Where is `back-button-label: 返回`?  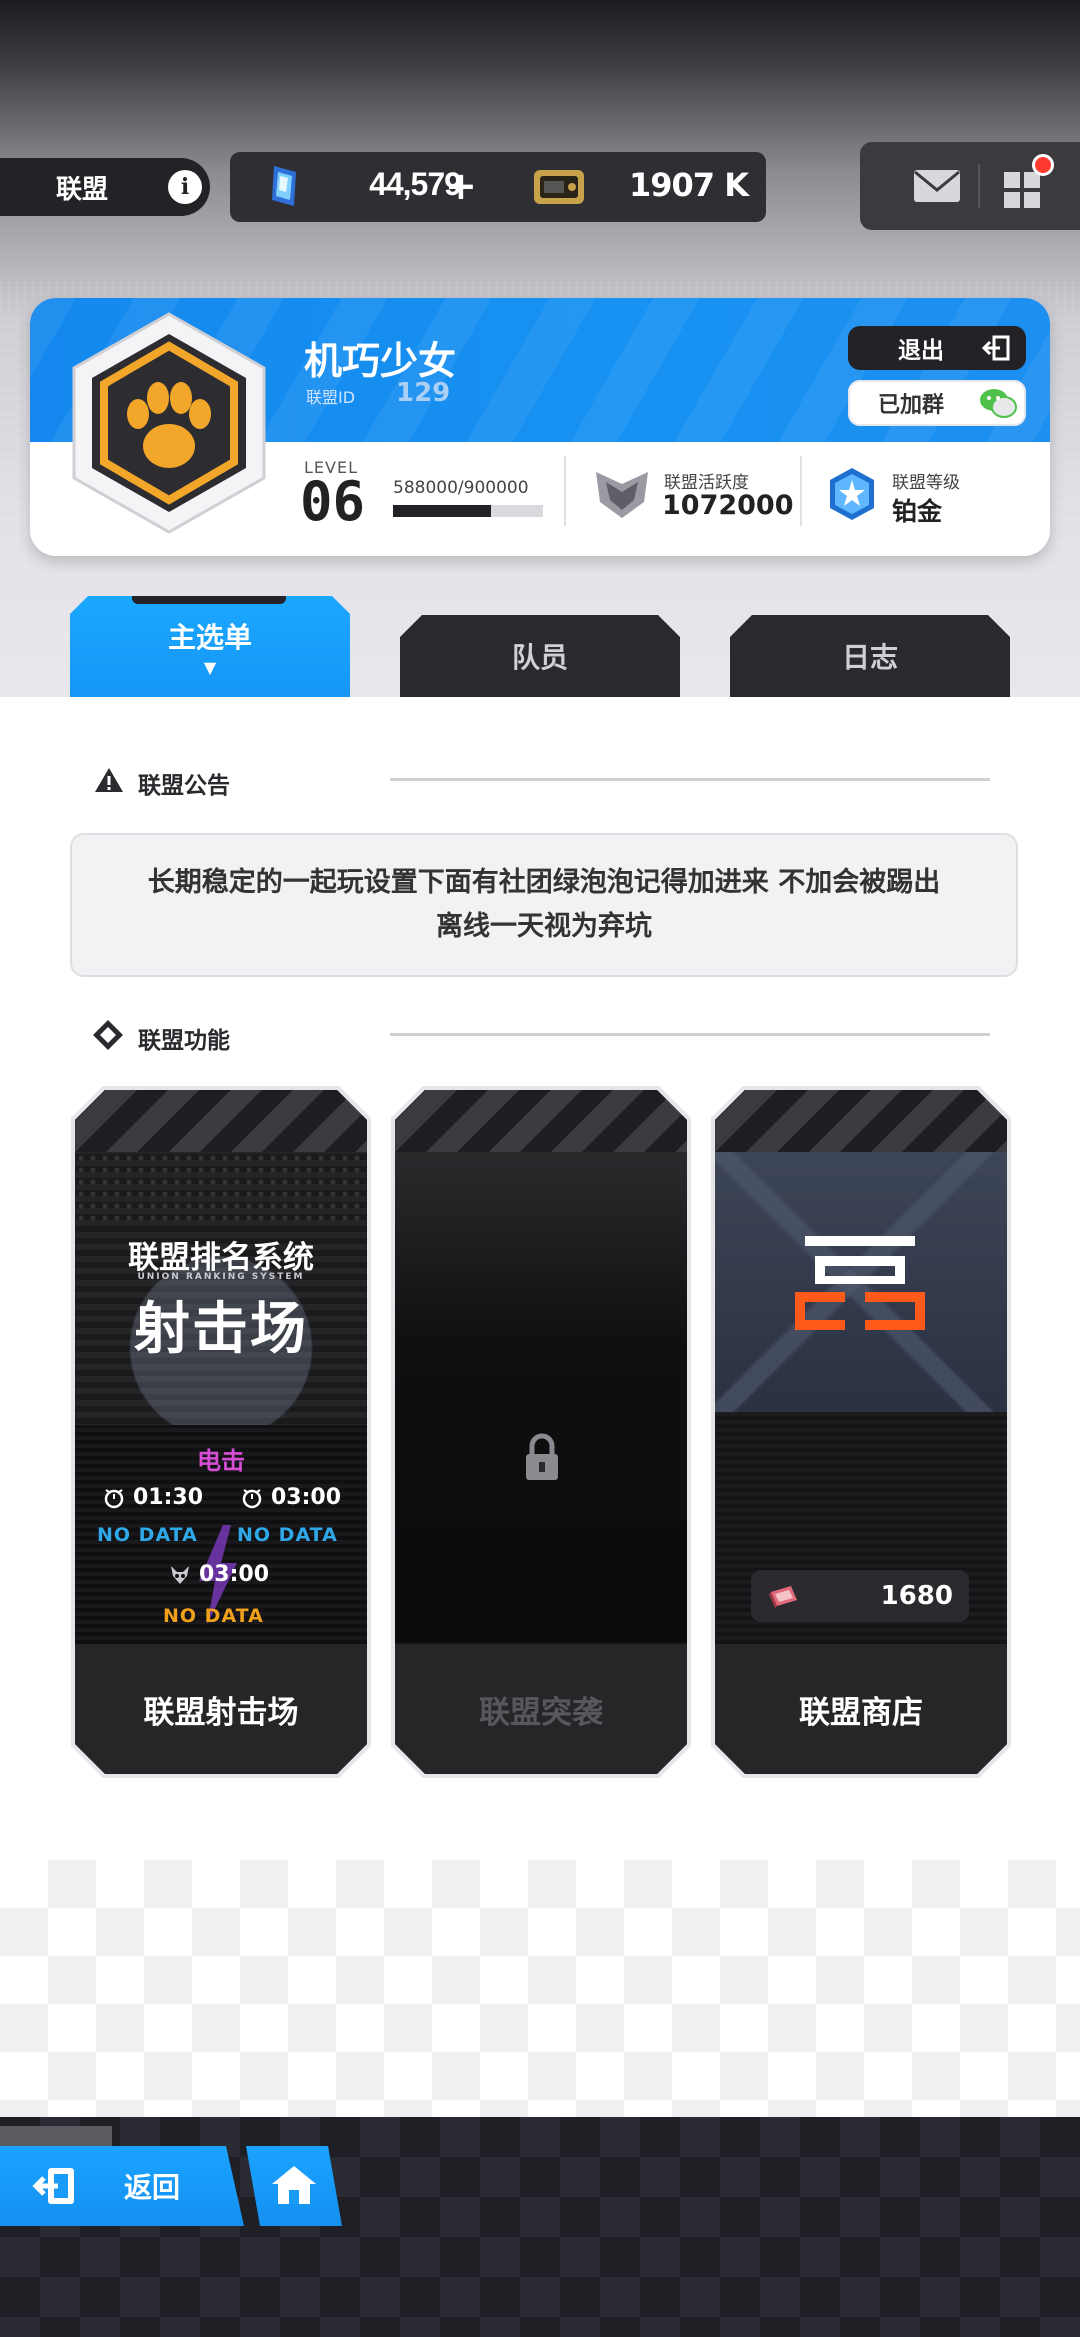 back-button-label: 返回 is located at coordinates (152, 2187).